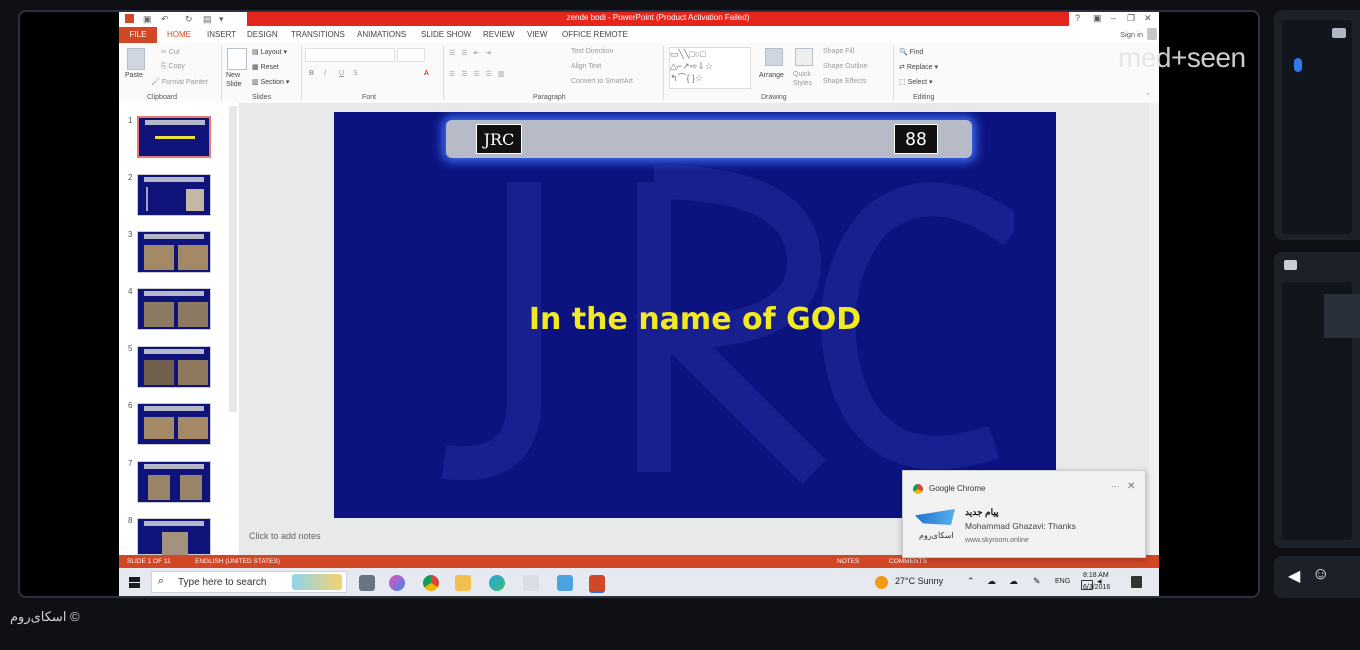 The width and height of the screenshot is (1360, 650). What do you see at coordinates (1113, 18) in the screenshot?
I see `minimize-icon: –` at bounding box center [1113, 18].